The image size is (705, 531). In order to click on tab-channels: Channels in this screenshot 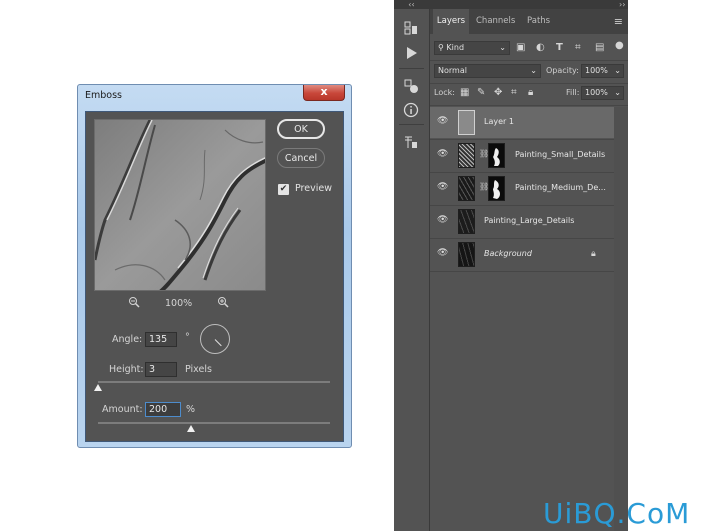, I will do `click(495, 21)`.